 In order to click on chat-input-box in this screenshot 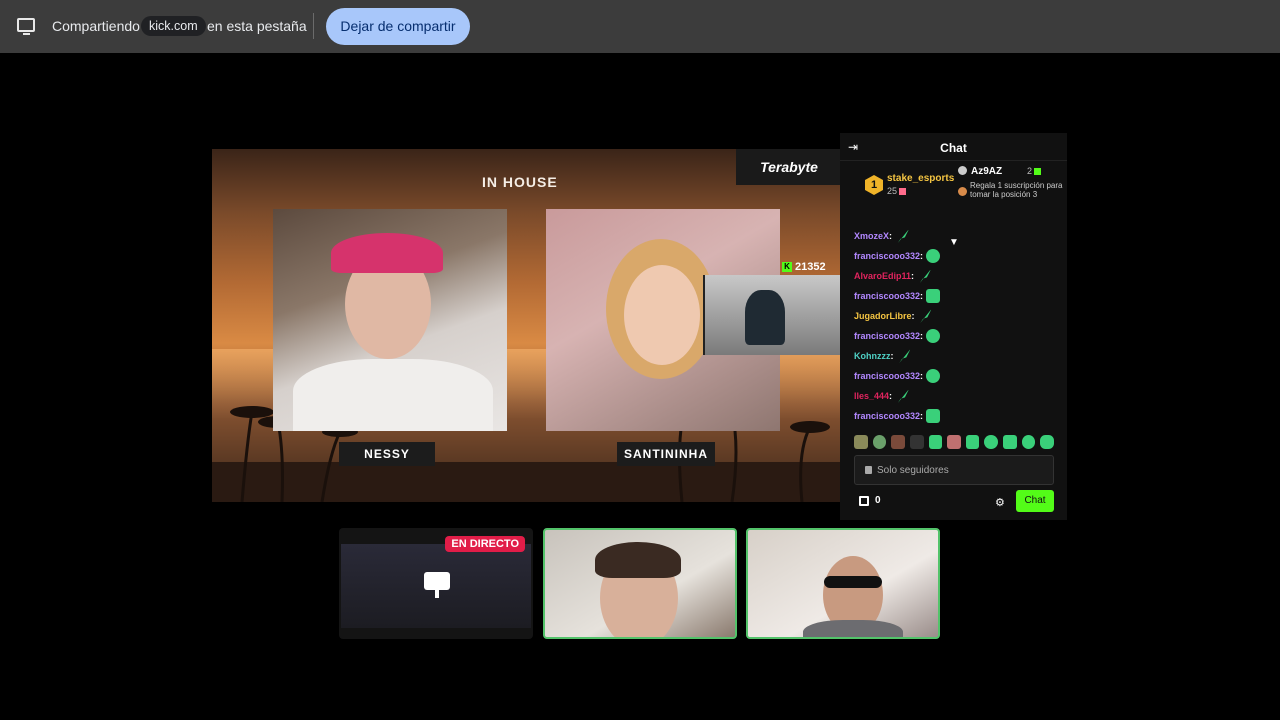, I will do `click(954, 470)`.